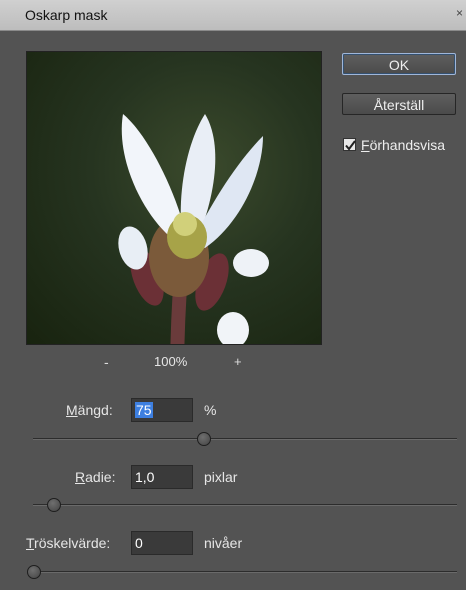 Image resolution: width=466 pixels, height=590 pixels. What do you see at coordinates (89, 410) in the screenshot?
I see `amount-label: Mängd:` at bounding box center [89, 410].